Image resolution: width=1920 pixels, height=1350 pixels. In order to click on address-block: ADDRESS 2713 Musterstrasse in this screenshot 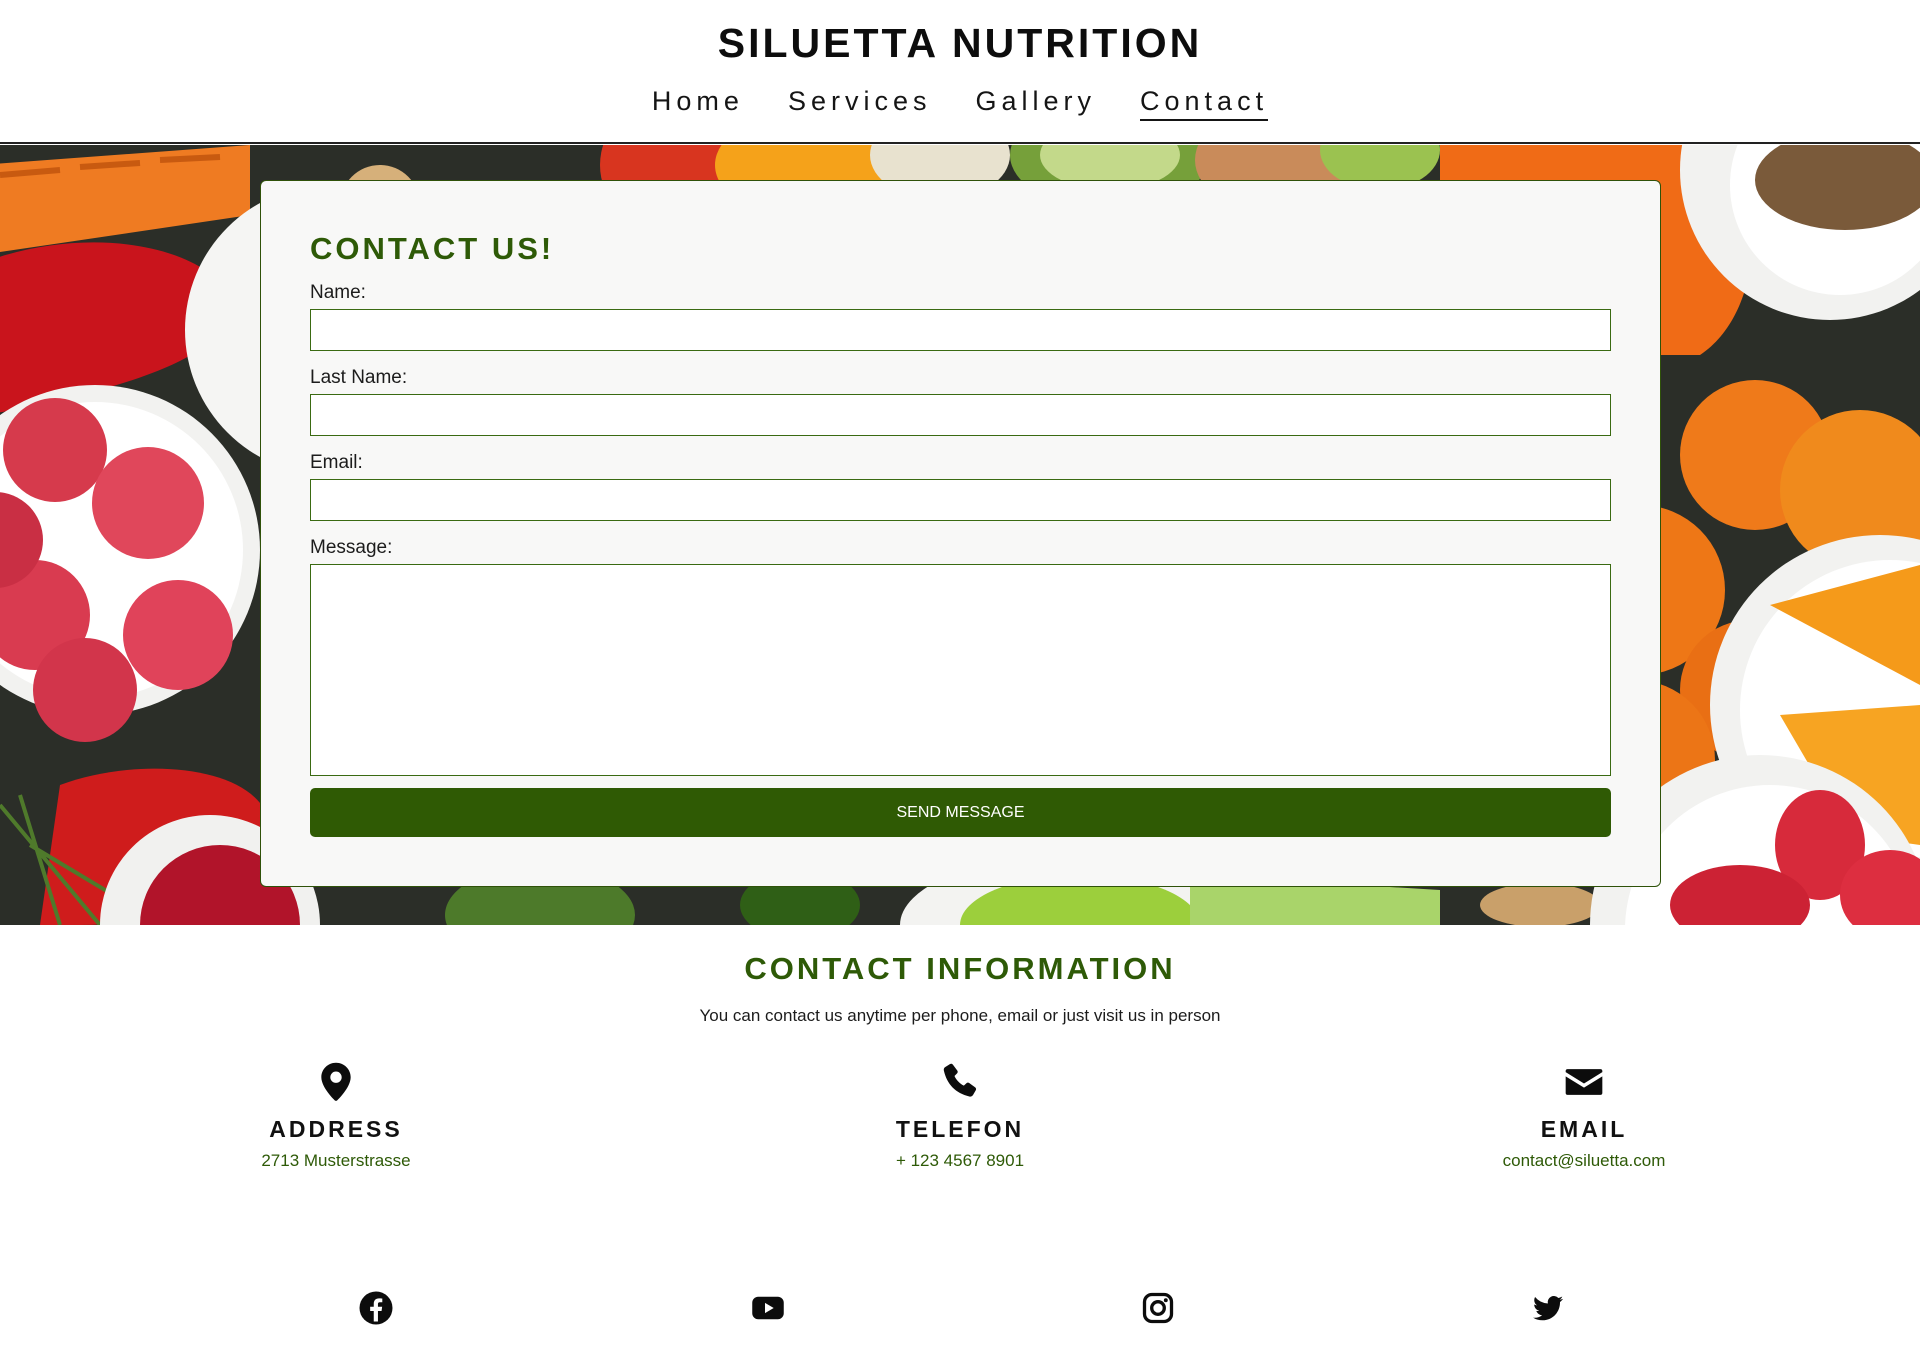, I will do `click(336, 1115)`.